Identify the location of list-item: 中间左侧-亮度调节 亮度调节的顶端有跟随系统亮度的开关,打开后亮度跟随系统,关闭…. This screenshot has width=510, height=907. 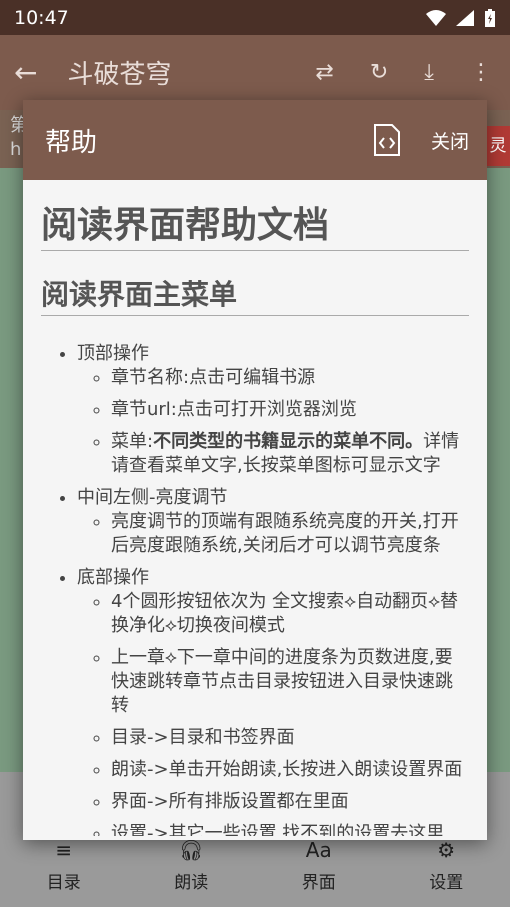
(273, 522).